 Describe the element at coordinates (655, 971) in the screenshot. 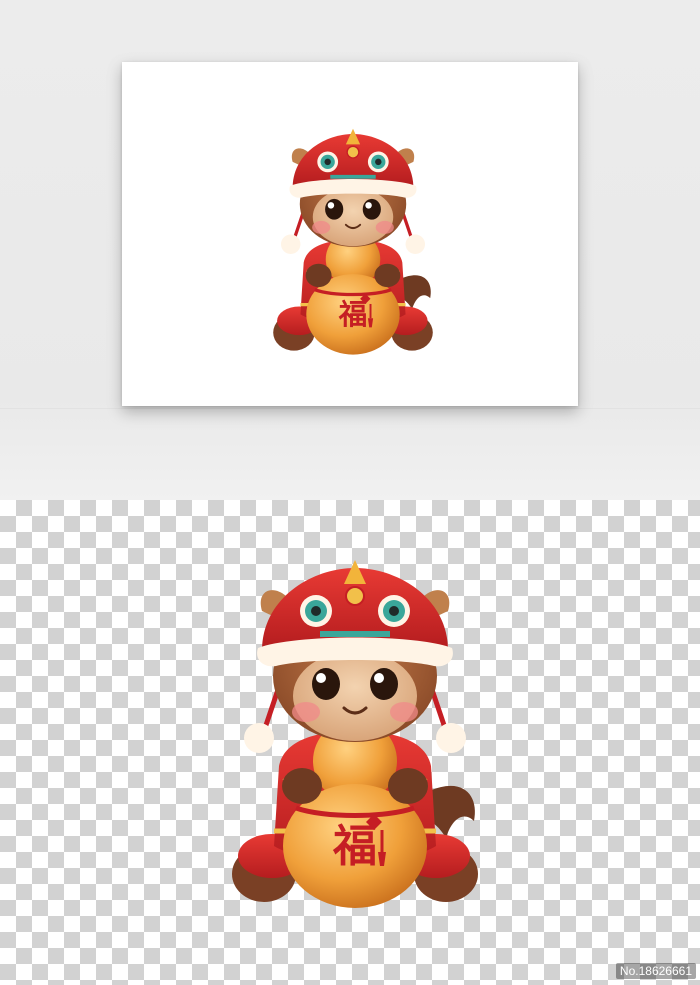

I see `image-id-watermark: No.18626661` at that location.